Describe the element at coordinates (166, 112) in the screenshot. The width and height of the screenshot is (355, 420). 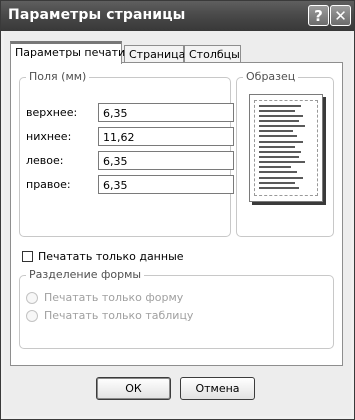
I see `top-margin-input: 6,35` at that location.